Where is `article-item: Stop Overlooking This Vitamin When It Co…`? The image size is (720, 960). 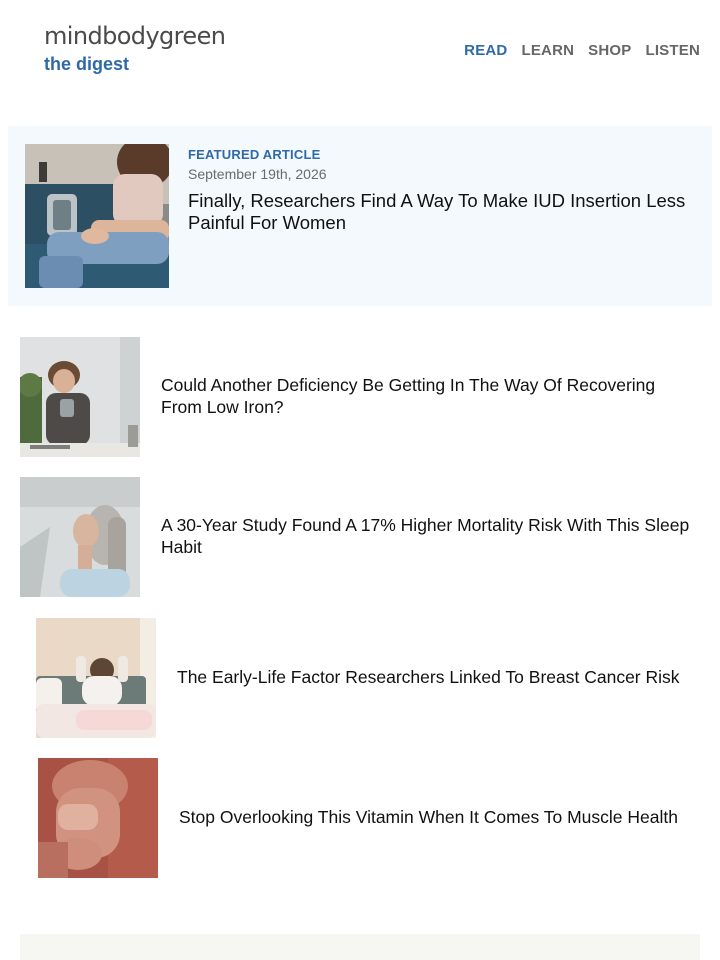 article-item: Stop Overlooking This Vitamin When It Co… is located at coordinates (369, 818).